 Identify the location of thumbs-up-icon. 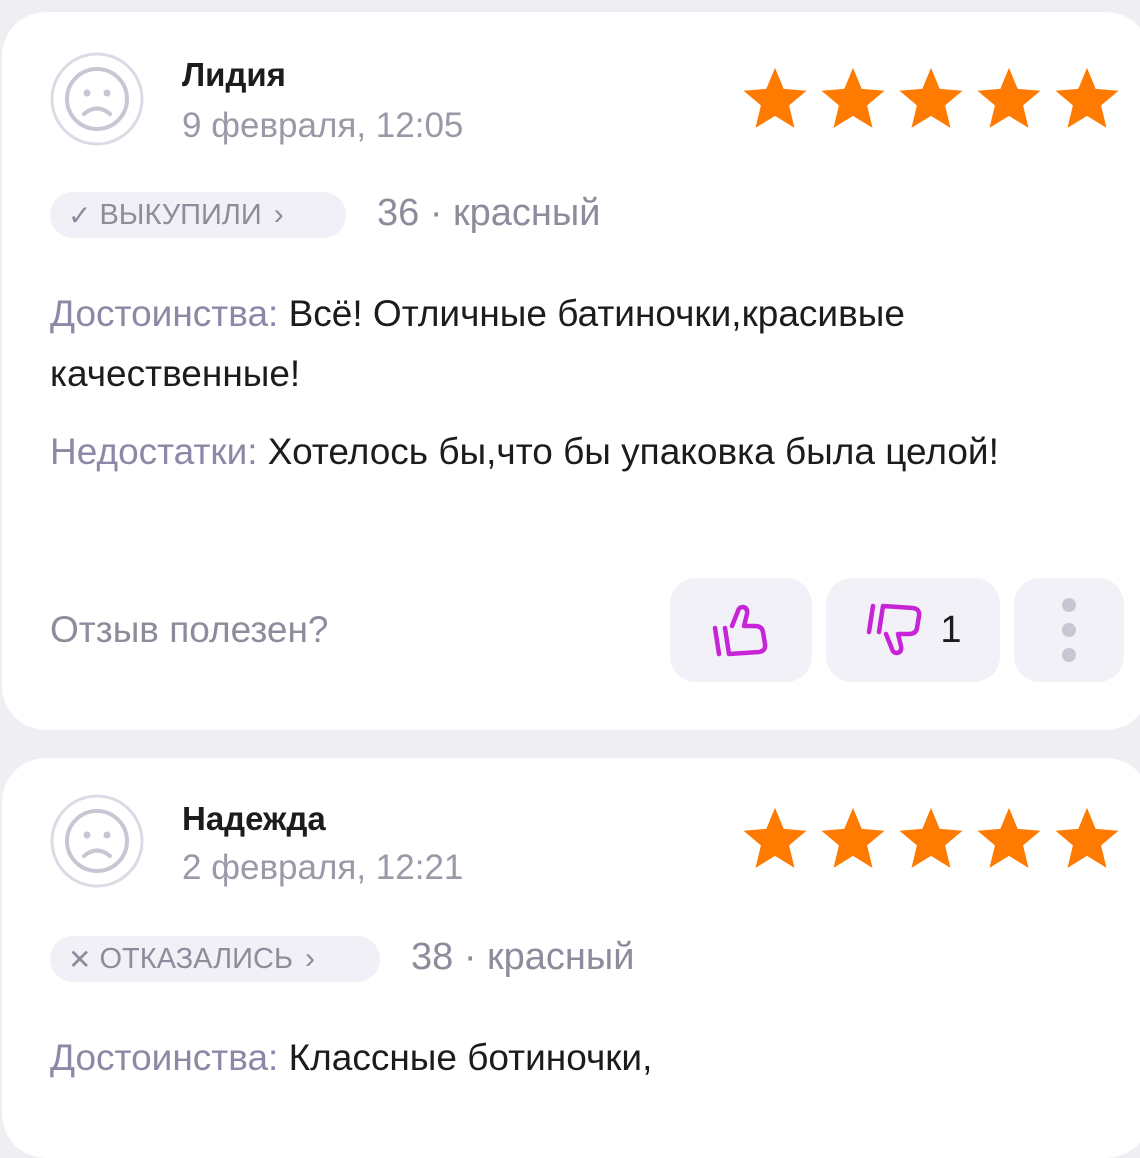
(740, 630).